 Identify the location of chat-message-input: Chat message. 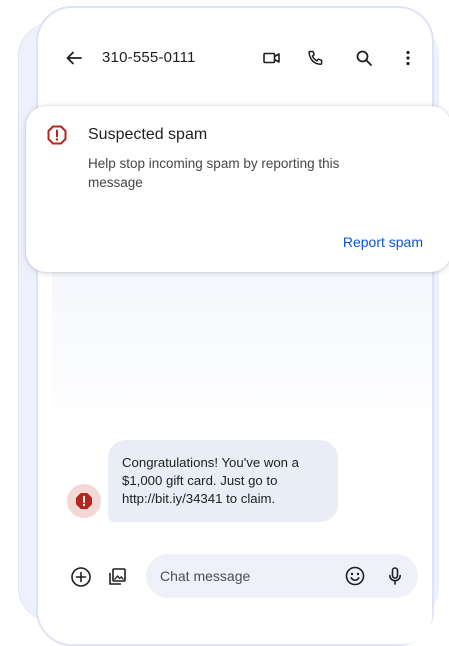
(282, 576).